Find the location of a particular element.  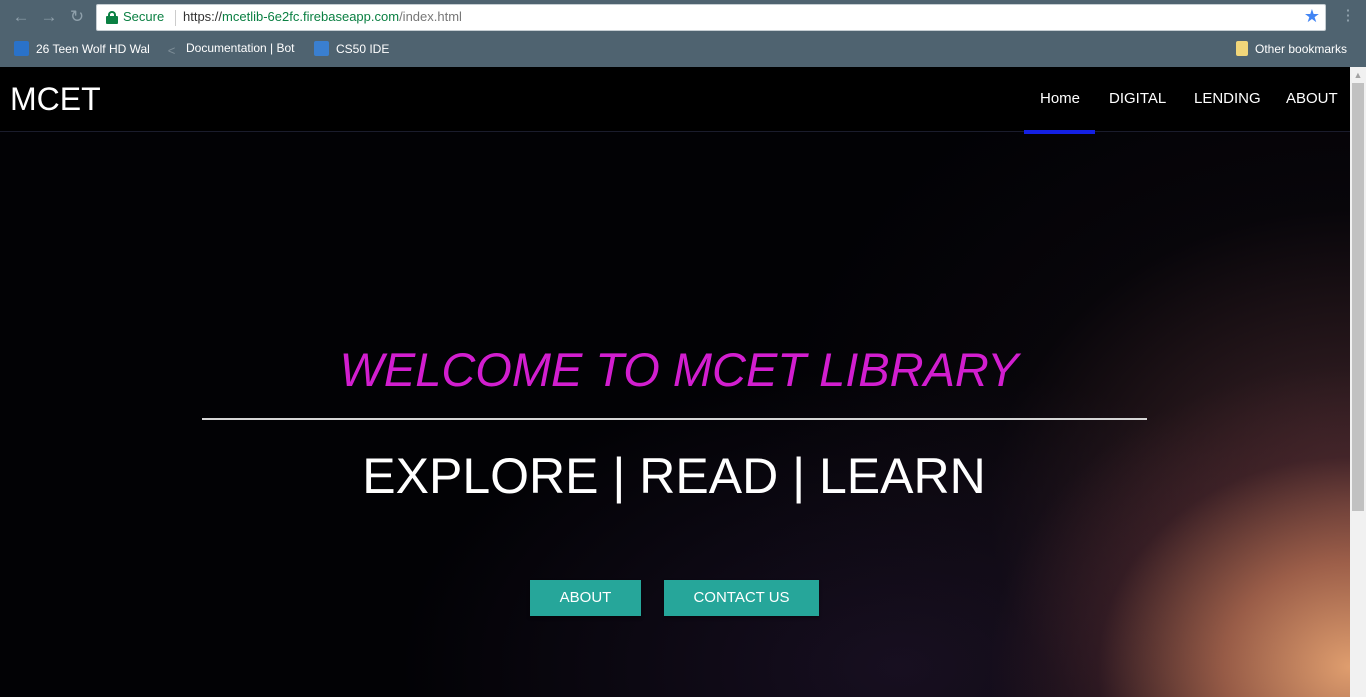

folder-icon is located at coordinates (1242, 48).